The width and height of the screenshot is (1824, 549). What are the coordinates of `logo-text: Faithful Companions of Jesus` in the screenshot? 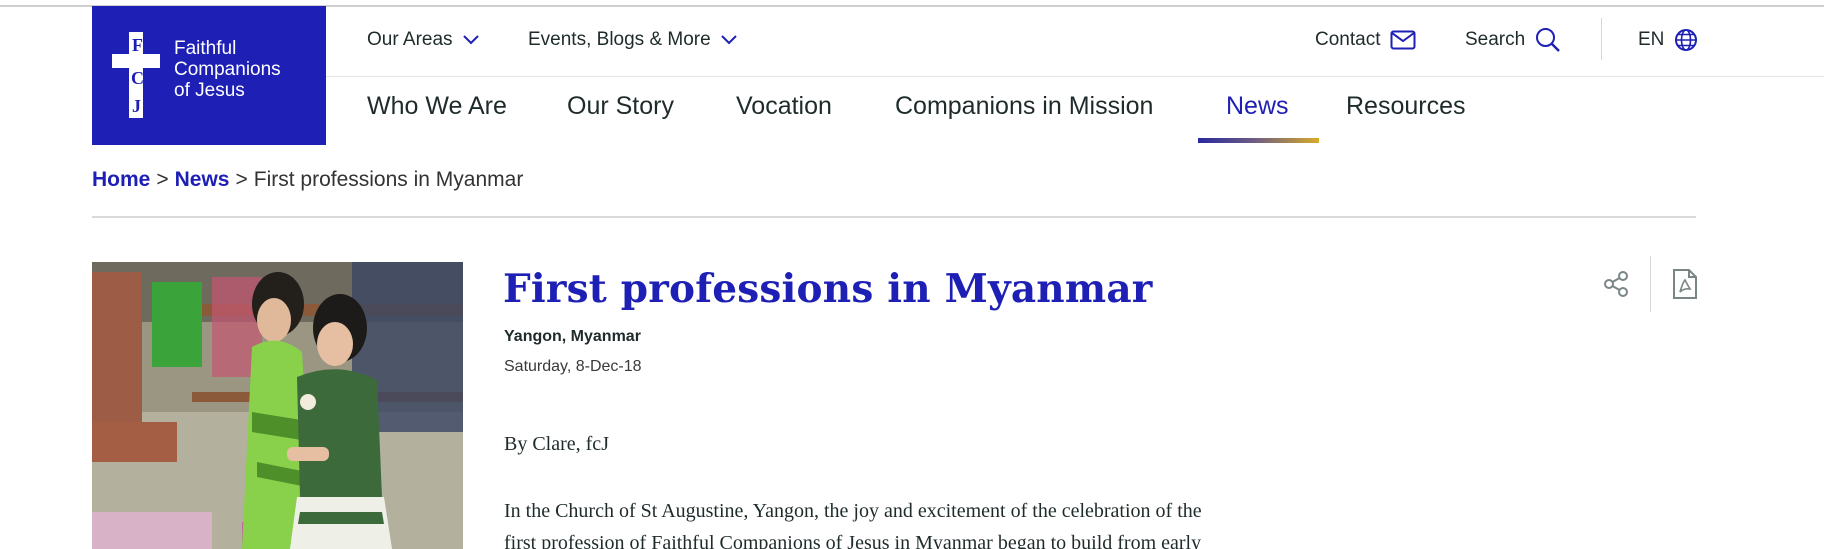 It's located at (227, 69).